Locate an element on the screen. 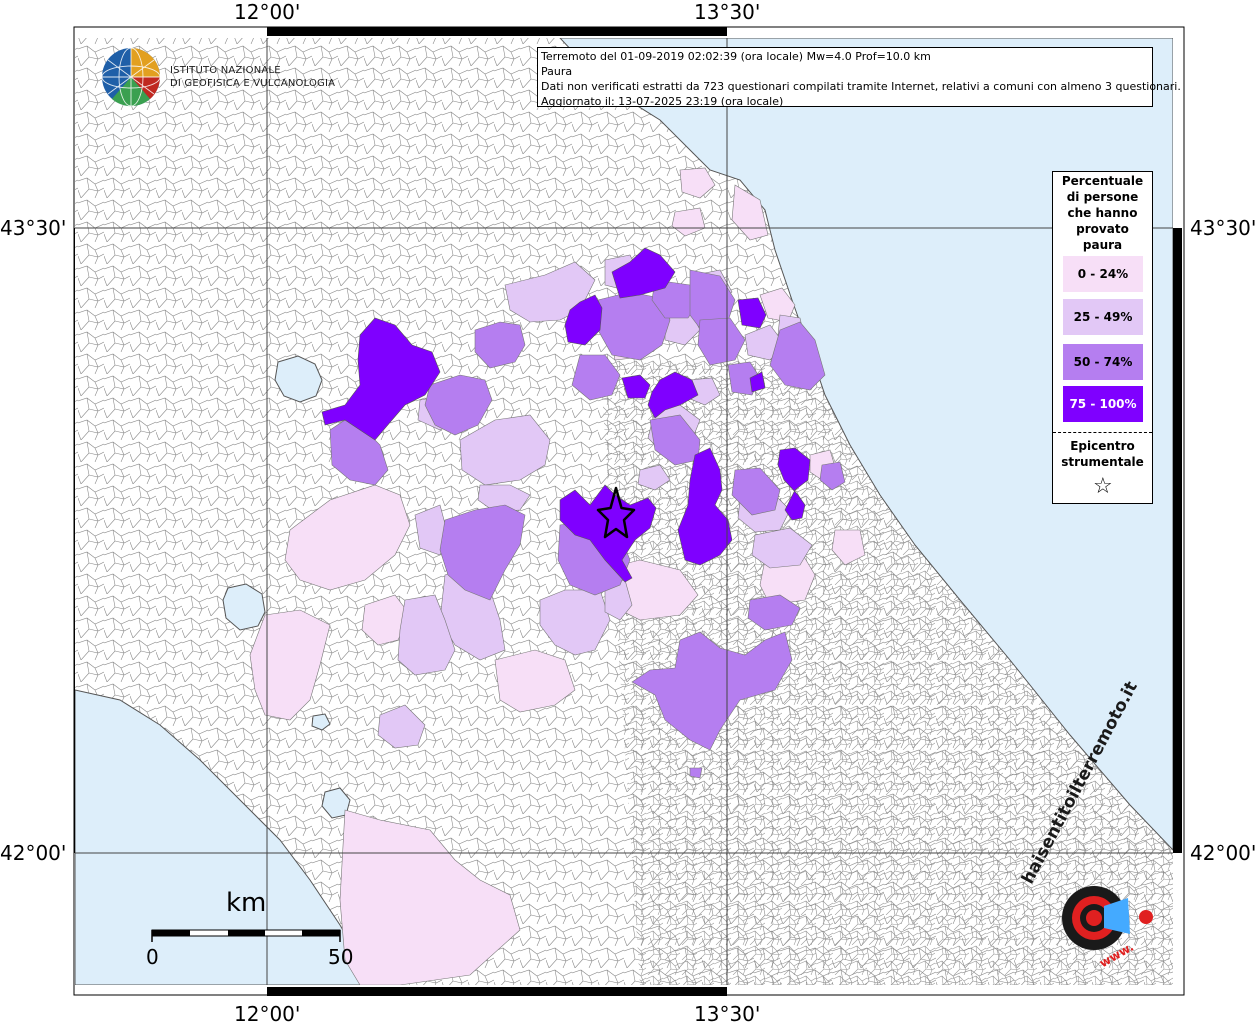 The height and width of the screenshot is (1026, 1255). lon-label-top-left: 12°00' is located at coordinates (267, 12).